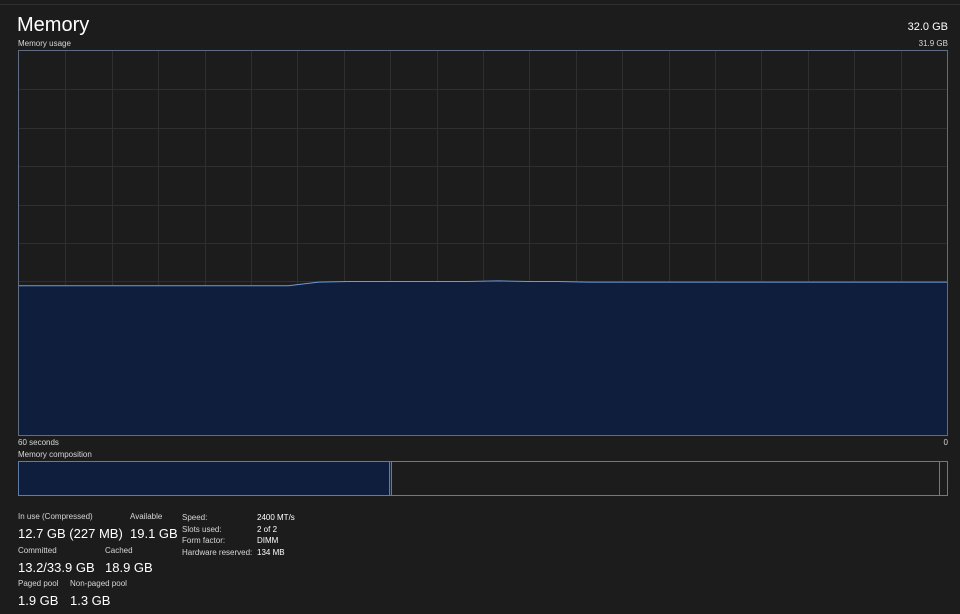 The image size is (960, 614). I want to click on spec-slots: Slots used: 2 of 2, so click(238, 530).